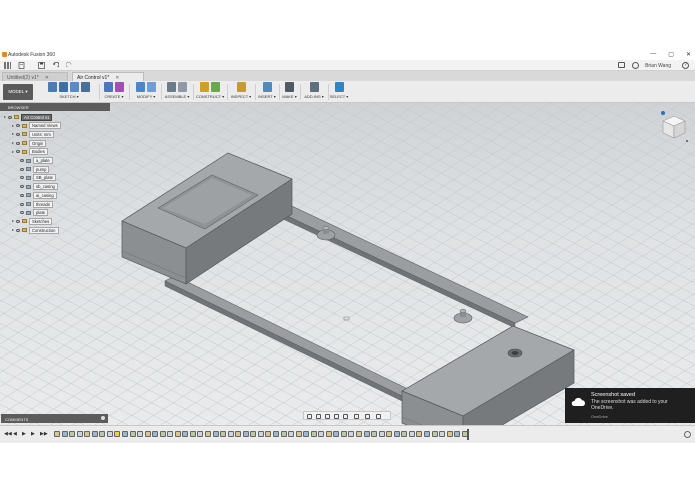  Describe the element at coordinates (35, 76) in the screenshot. I see `tab-untitled: Untitled(2) v1* ✕` at that location.